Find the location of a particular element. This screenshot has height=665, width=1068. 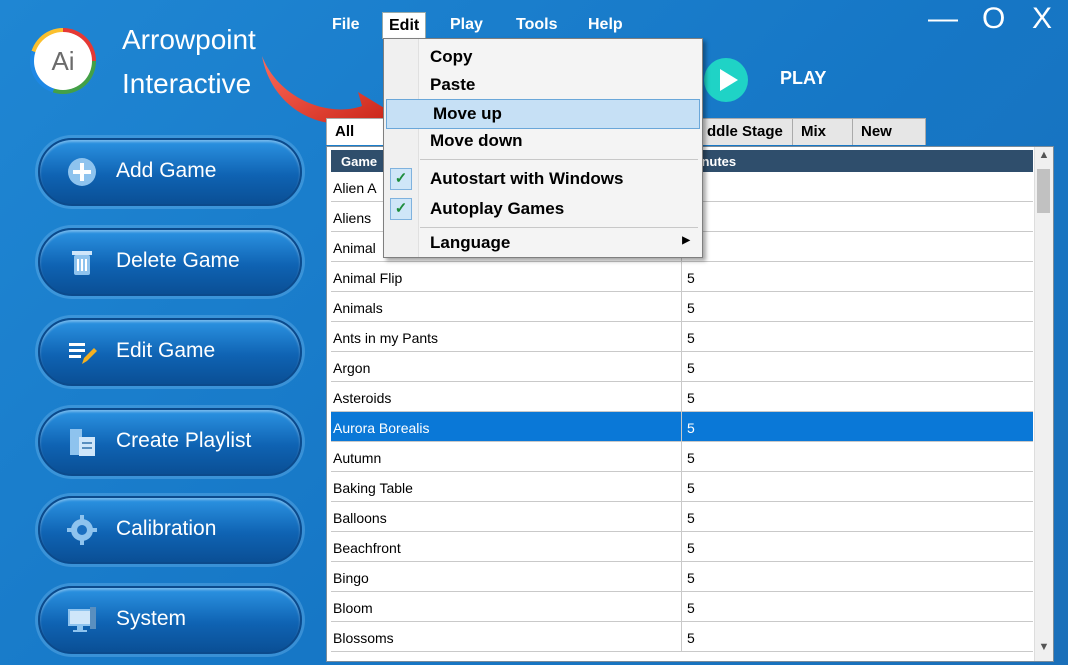

table-row: Balloons 5 is located at coordinates (682, 517).